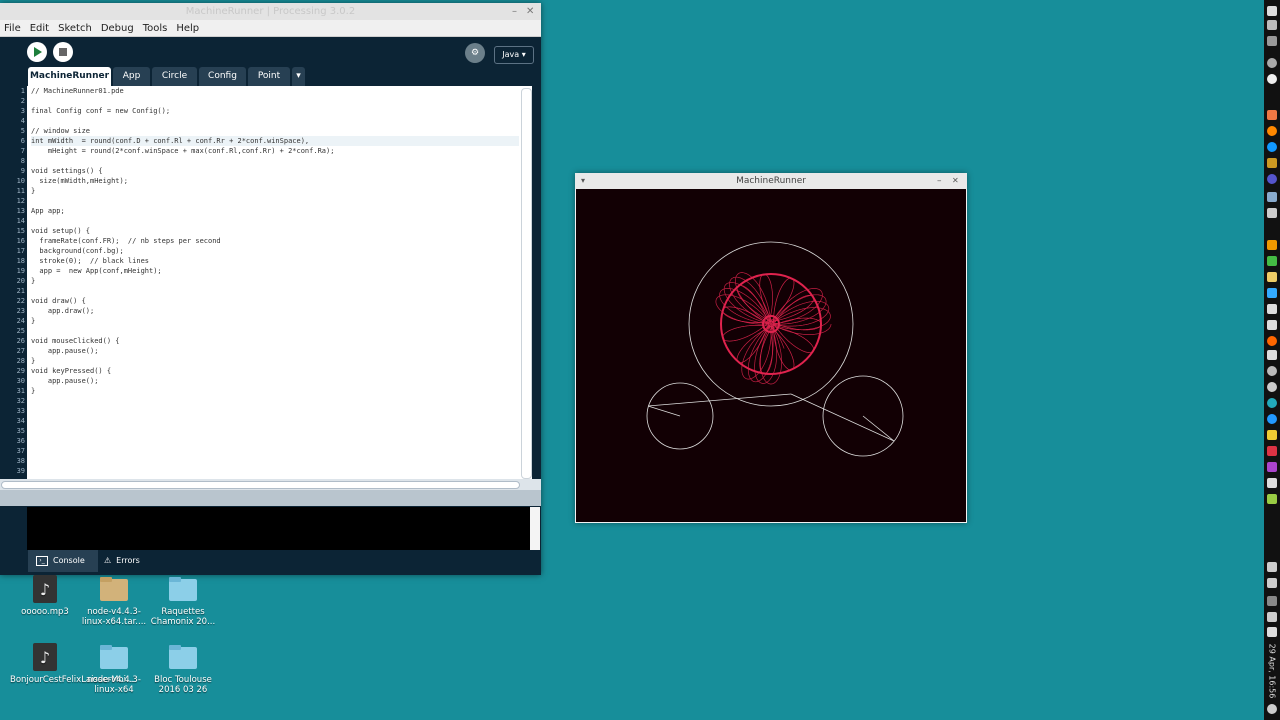 This screenshot has width=1280, height=720. I want to click on vlc-icon, so click(1272, 341).